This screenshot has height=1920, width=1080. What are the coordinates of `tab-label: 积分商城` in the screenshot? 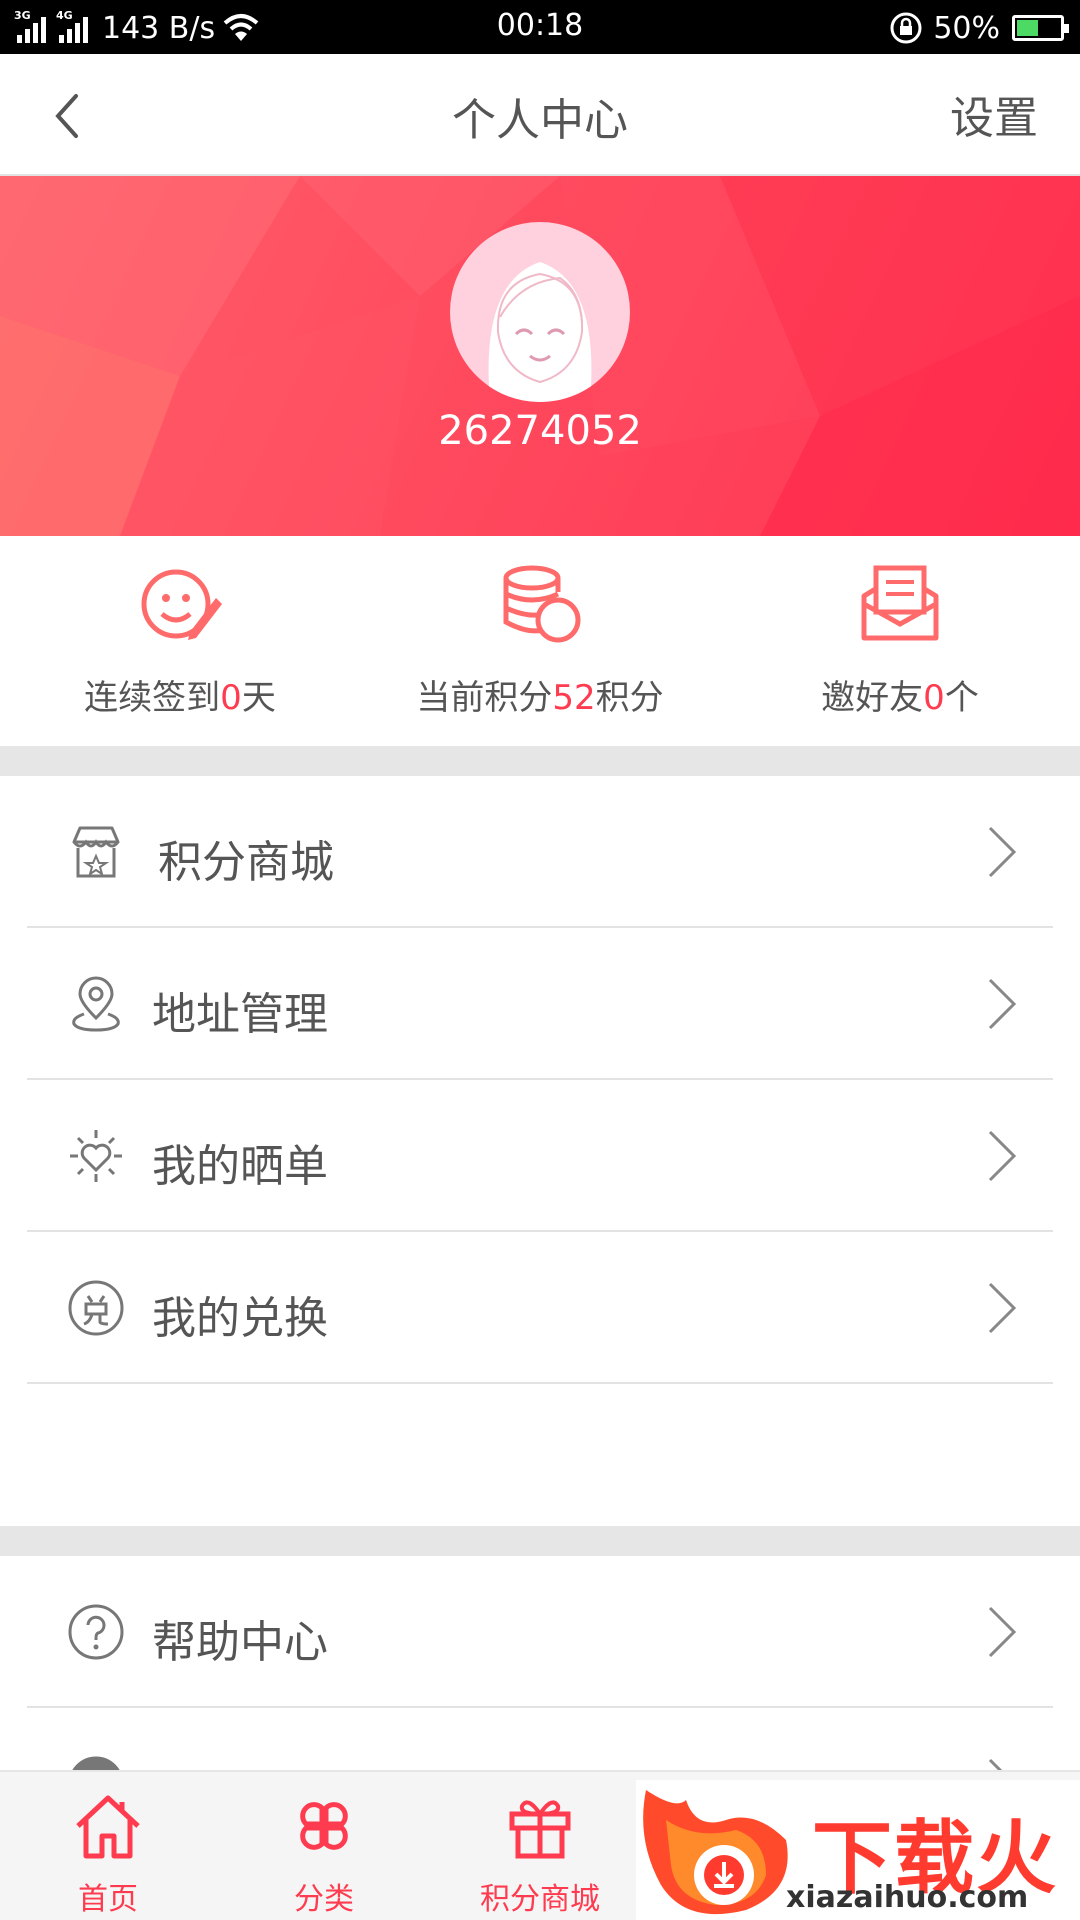 It's located at (540, 1899).